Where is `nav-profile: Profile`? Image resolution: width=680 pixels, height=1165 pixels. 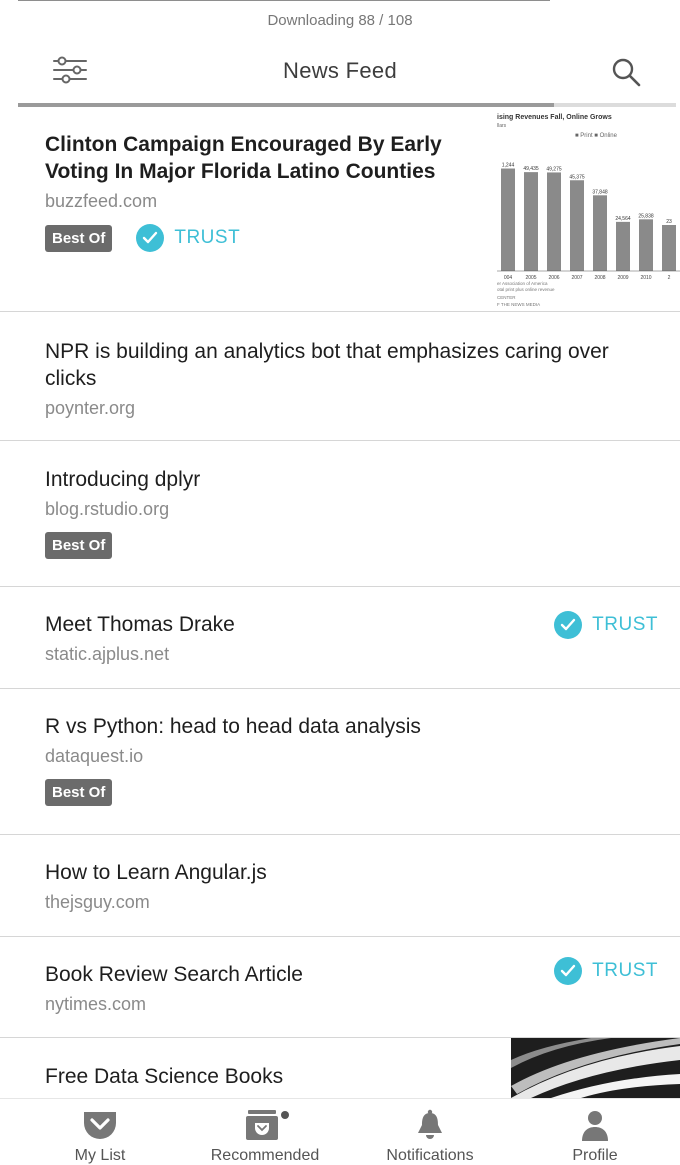
nav-profile: Profile is located at coordinates (595, 1137).